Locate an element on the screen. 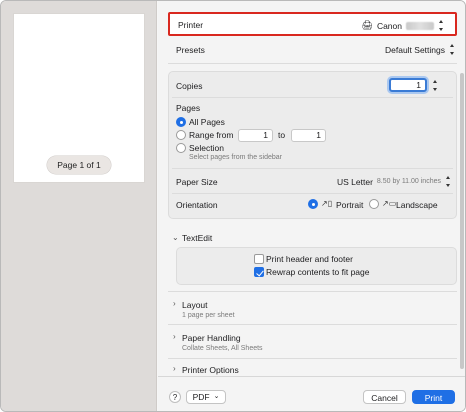 The height and width of the screenshot is (412, 466). presets-value: Default Settings is located at coordinates (414, 49).